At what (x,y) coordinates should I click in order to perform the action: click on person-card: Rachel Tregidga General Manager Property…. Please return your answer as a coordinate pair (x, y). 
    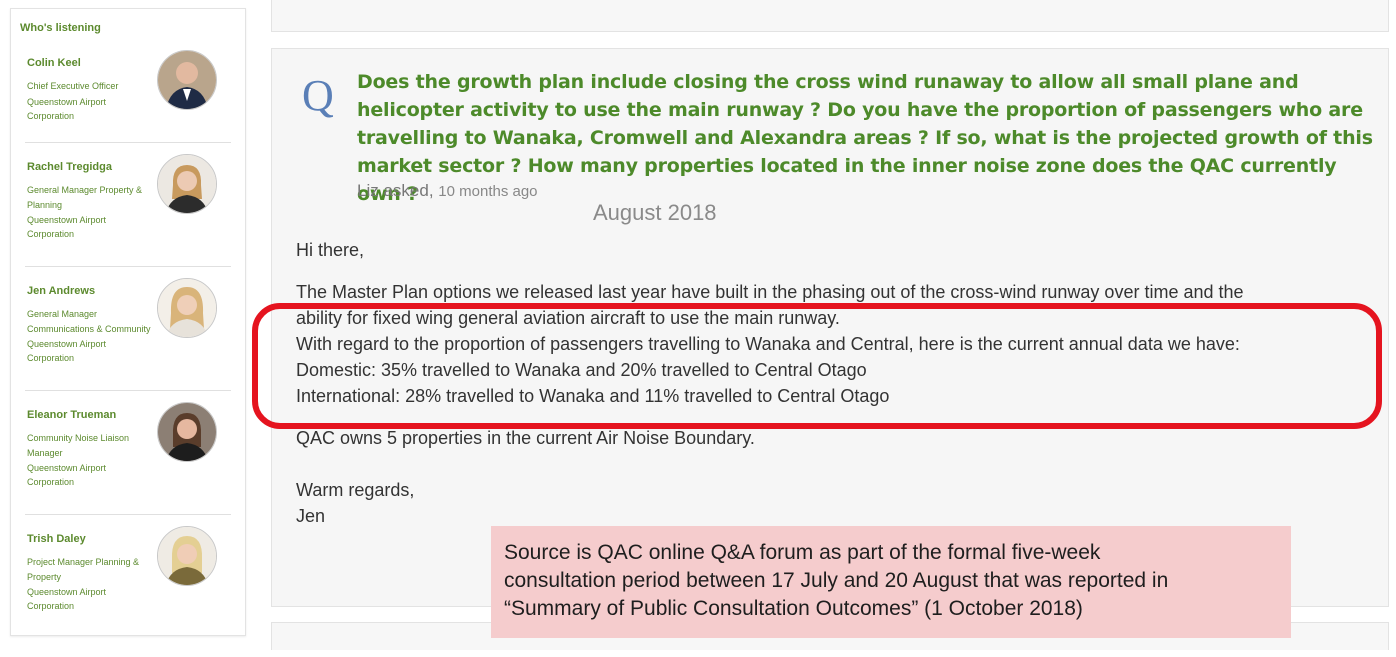
    Looking at the image, I should click on (129, 219).